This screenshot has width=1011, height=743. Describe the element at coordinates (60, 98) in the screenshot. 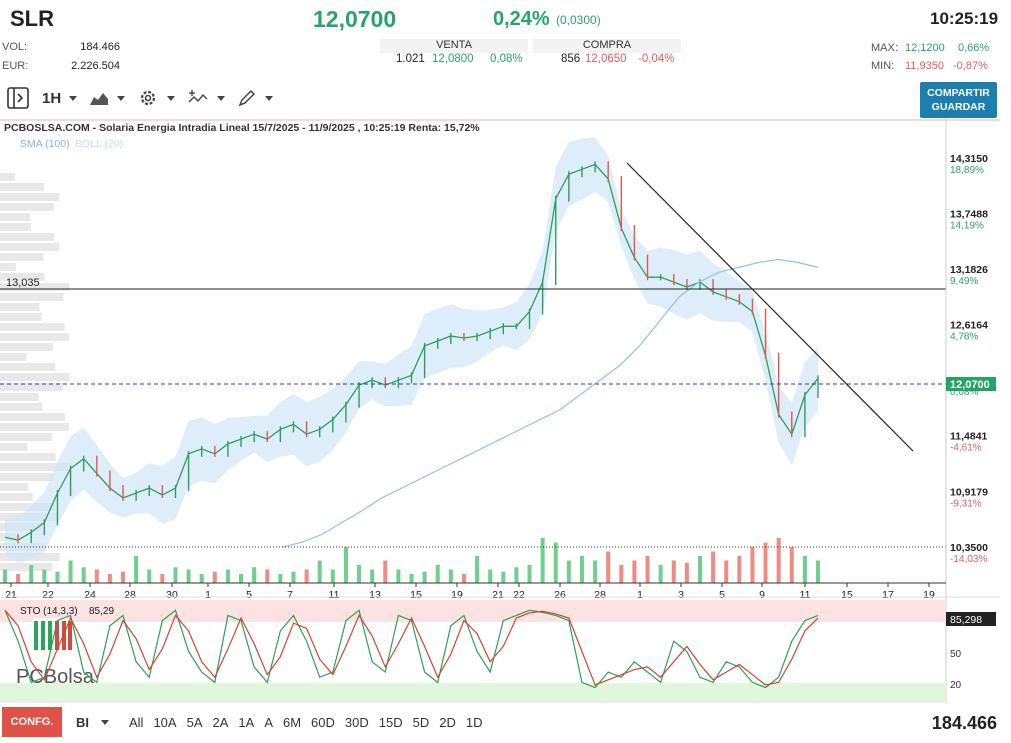

I see `timeframe-select: 1H` at that location.